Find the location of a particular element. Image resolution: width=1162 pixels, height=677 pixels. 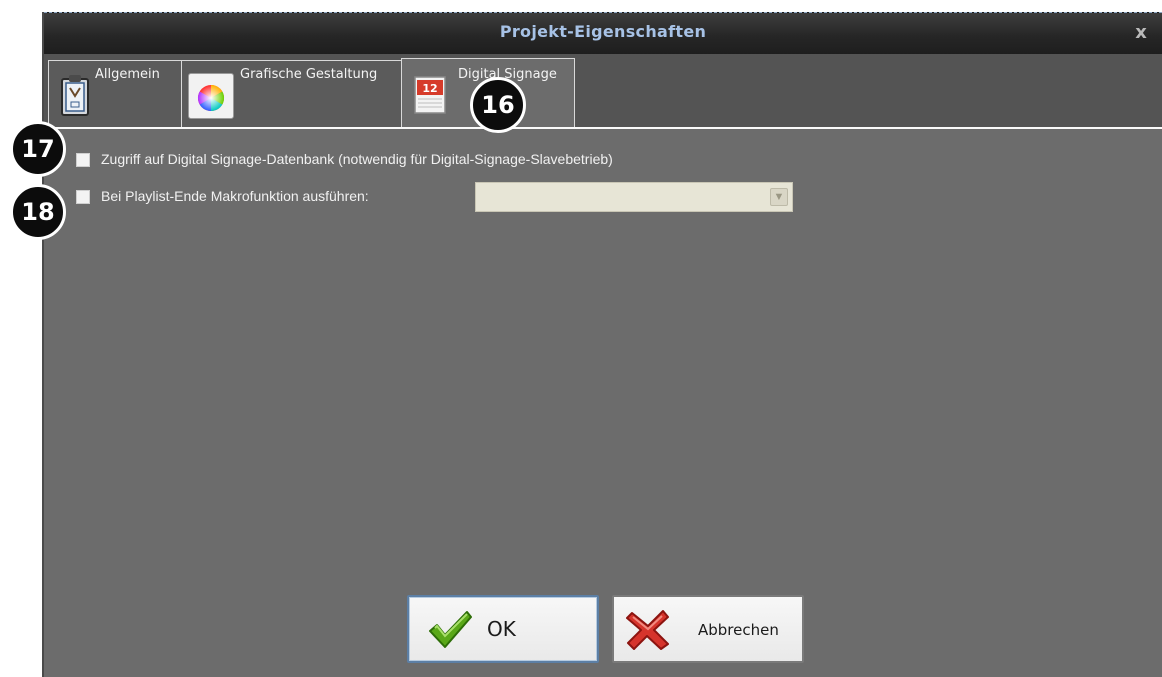

cancel-button: Abbrechen is located at coordinates (708, 629).